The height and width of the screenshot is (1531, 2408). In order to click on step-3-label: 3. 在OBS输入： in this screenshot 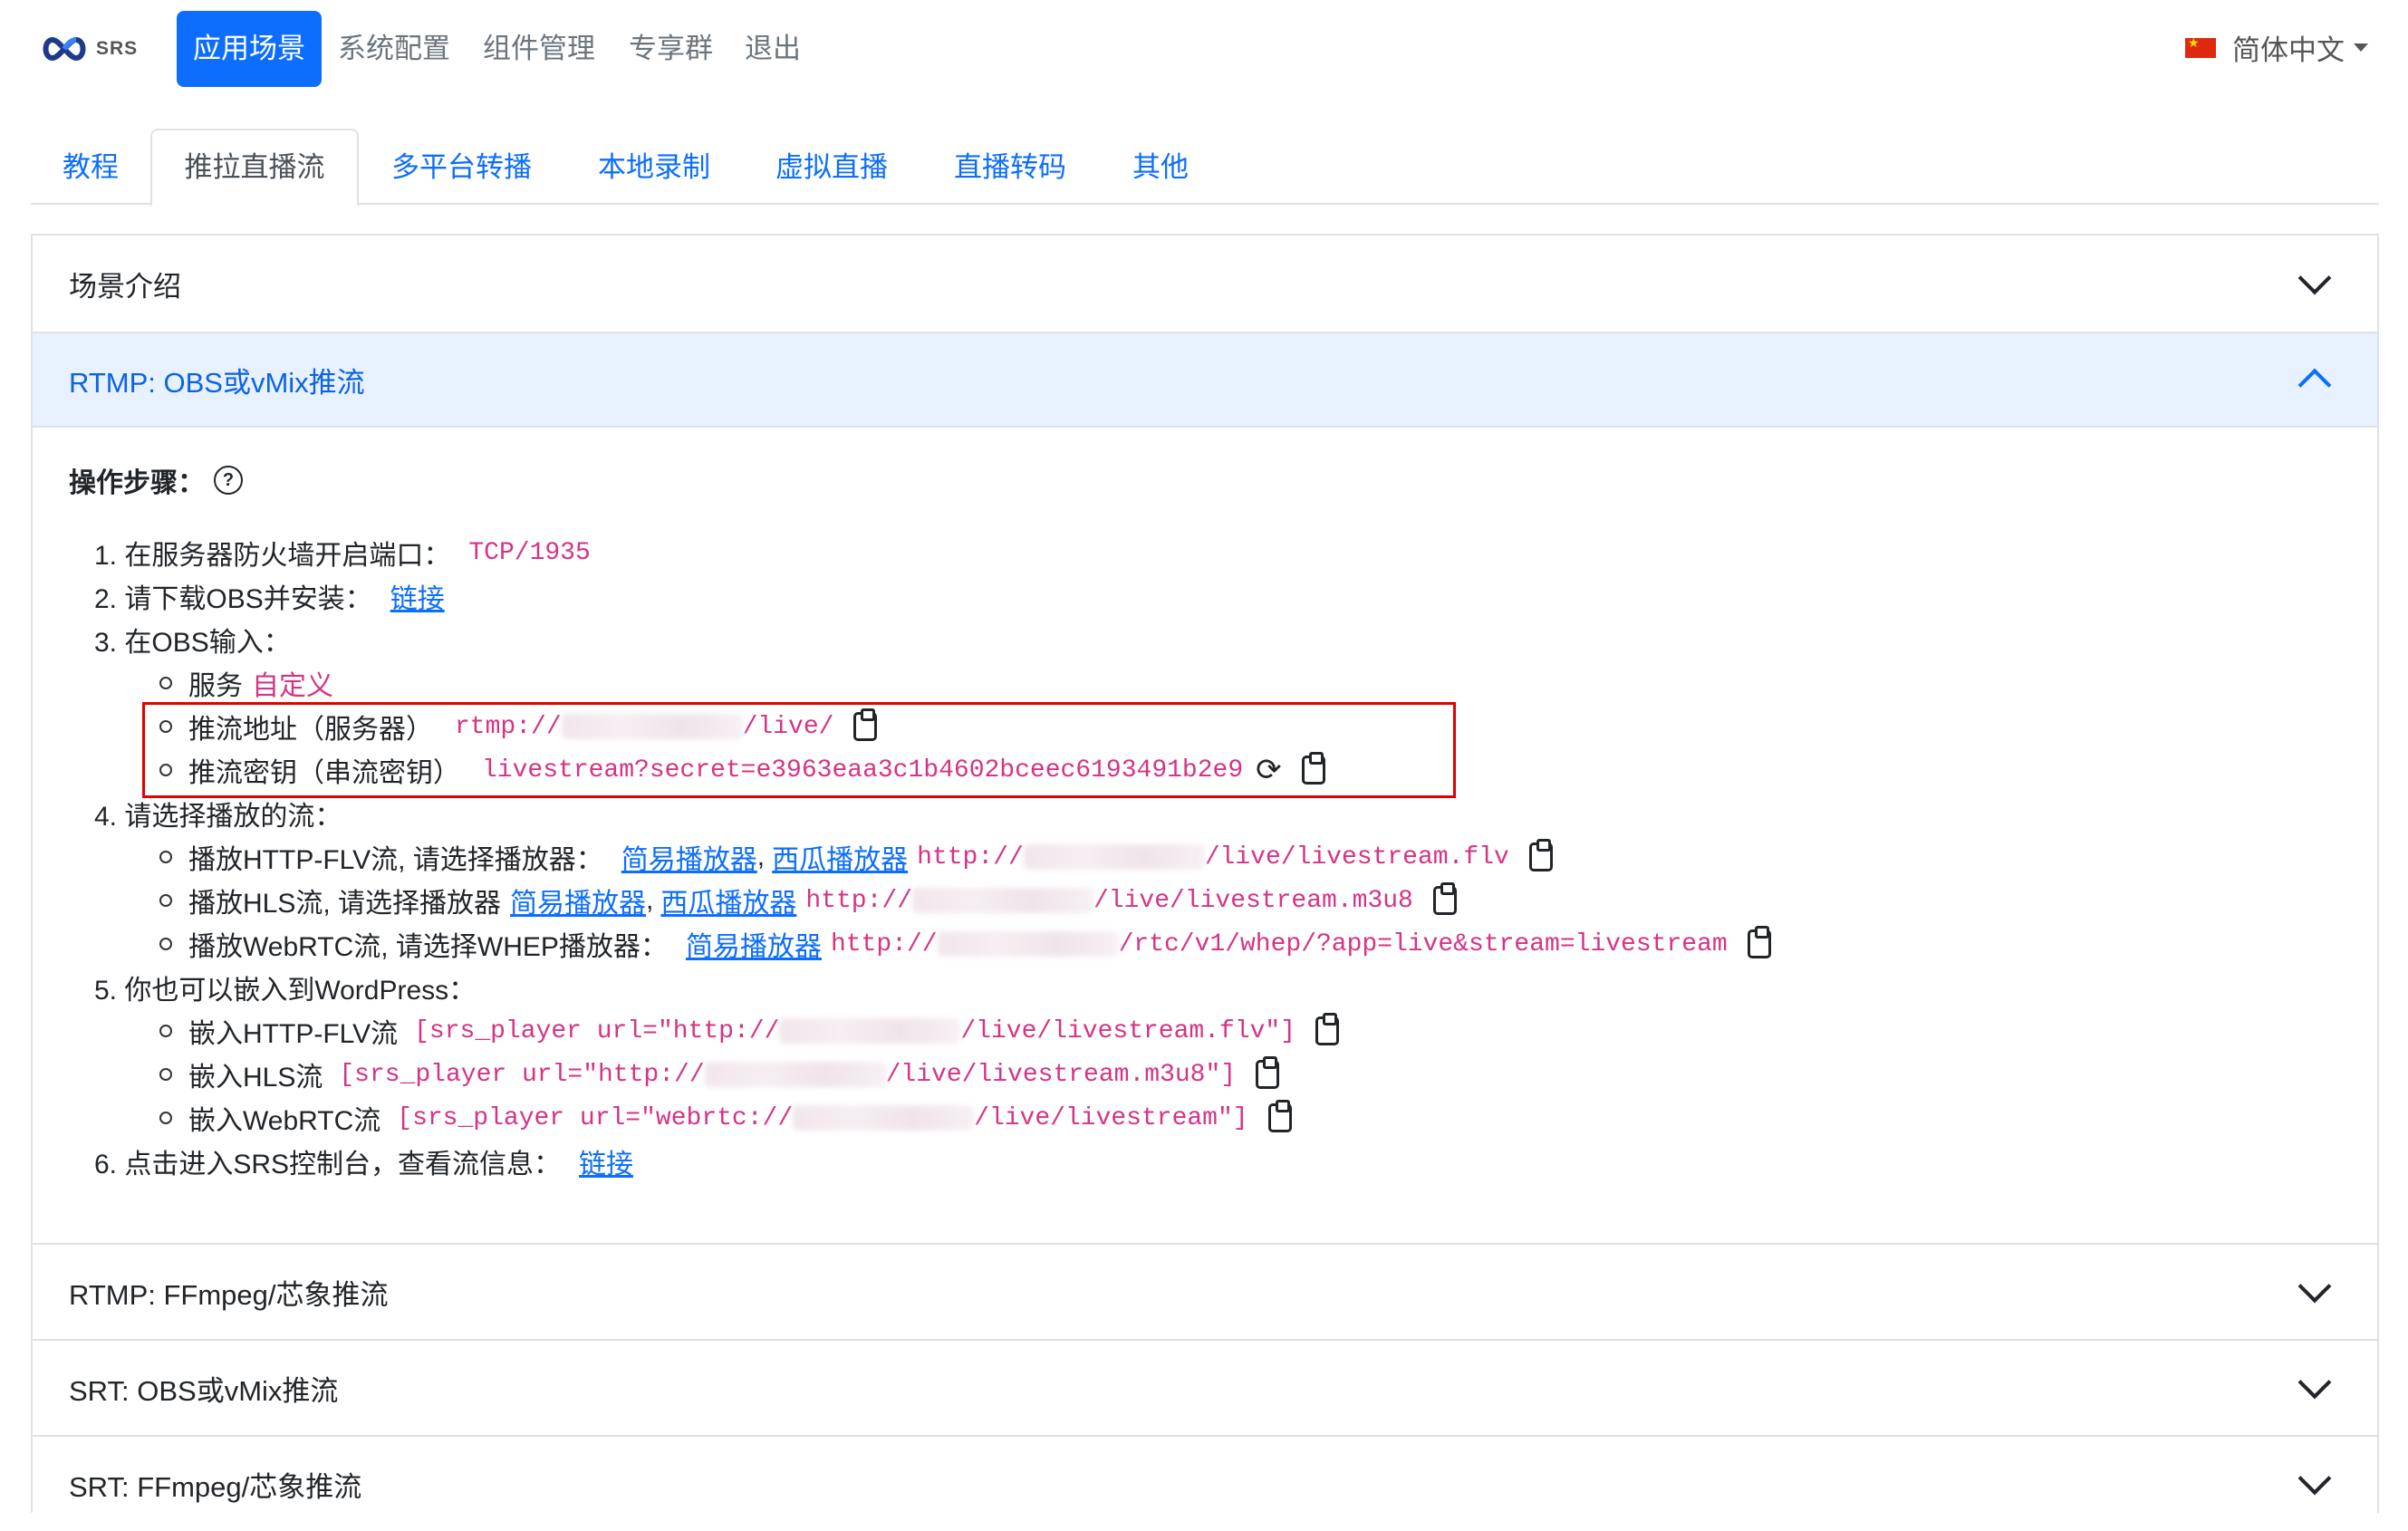, I will do `click(192, 643)`.